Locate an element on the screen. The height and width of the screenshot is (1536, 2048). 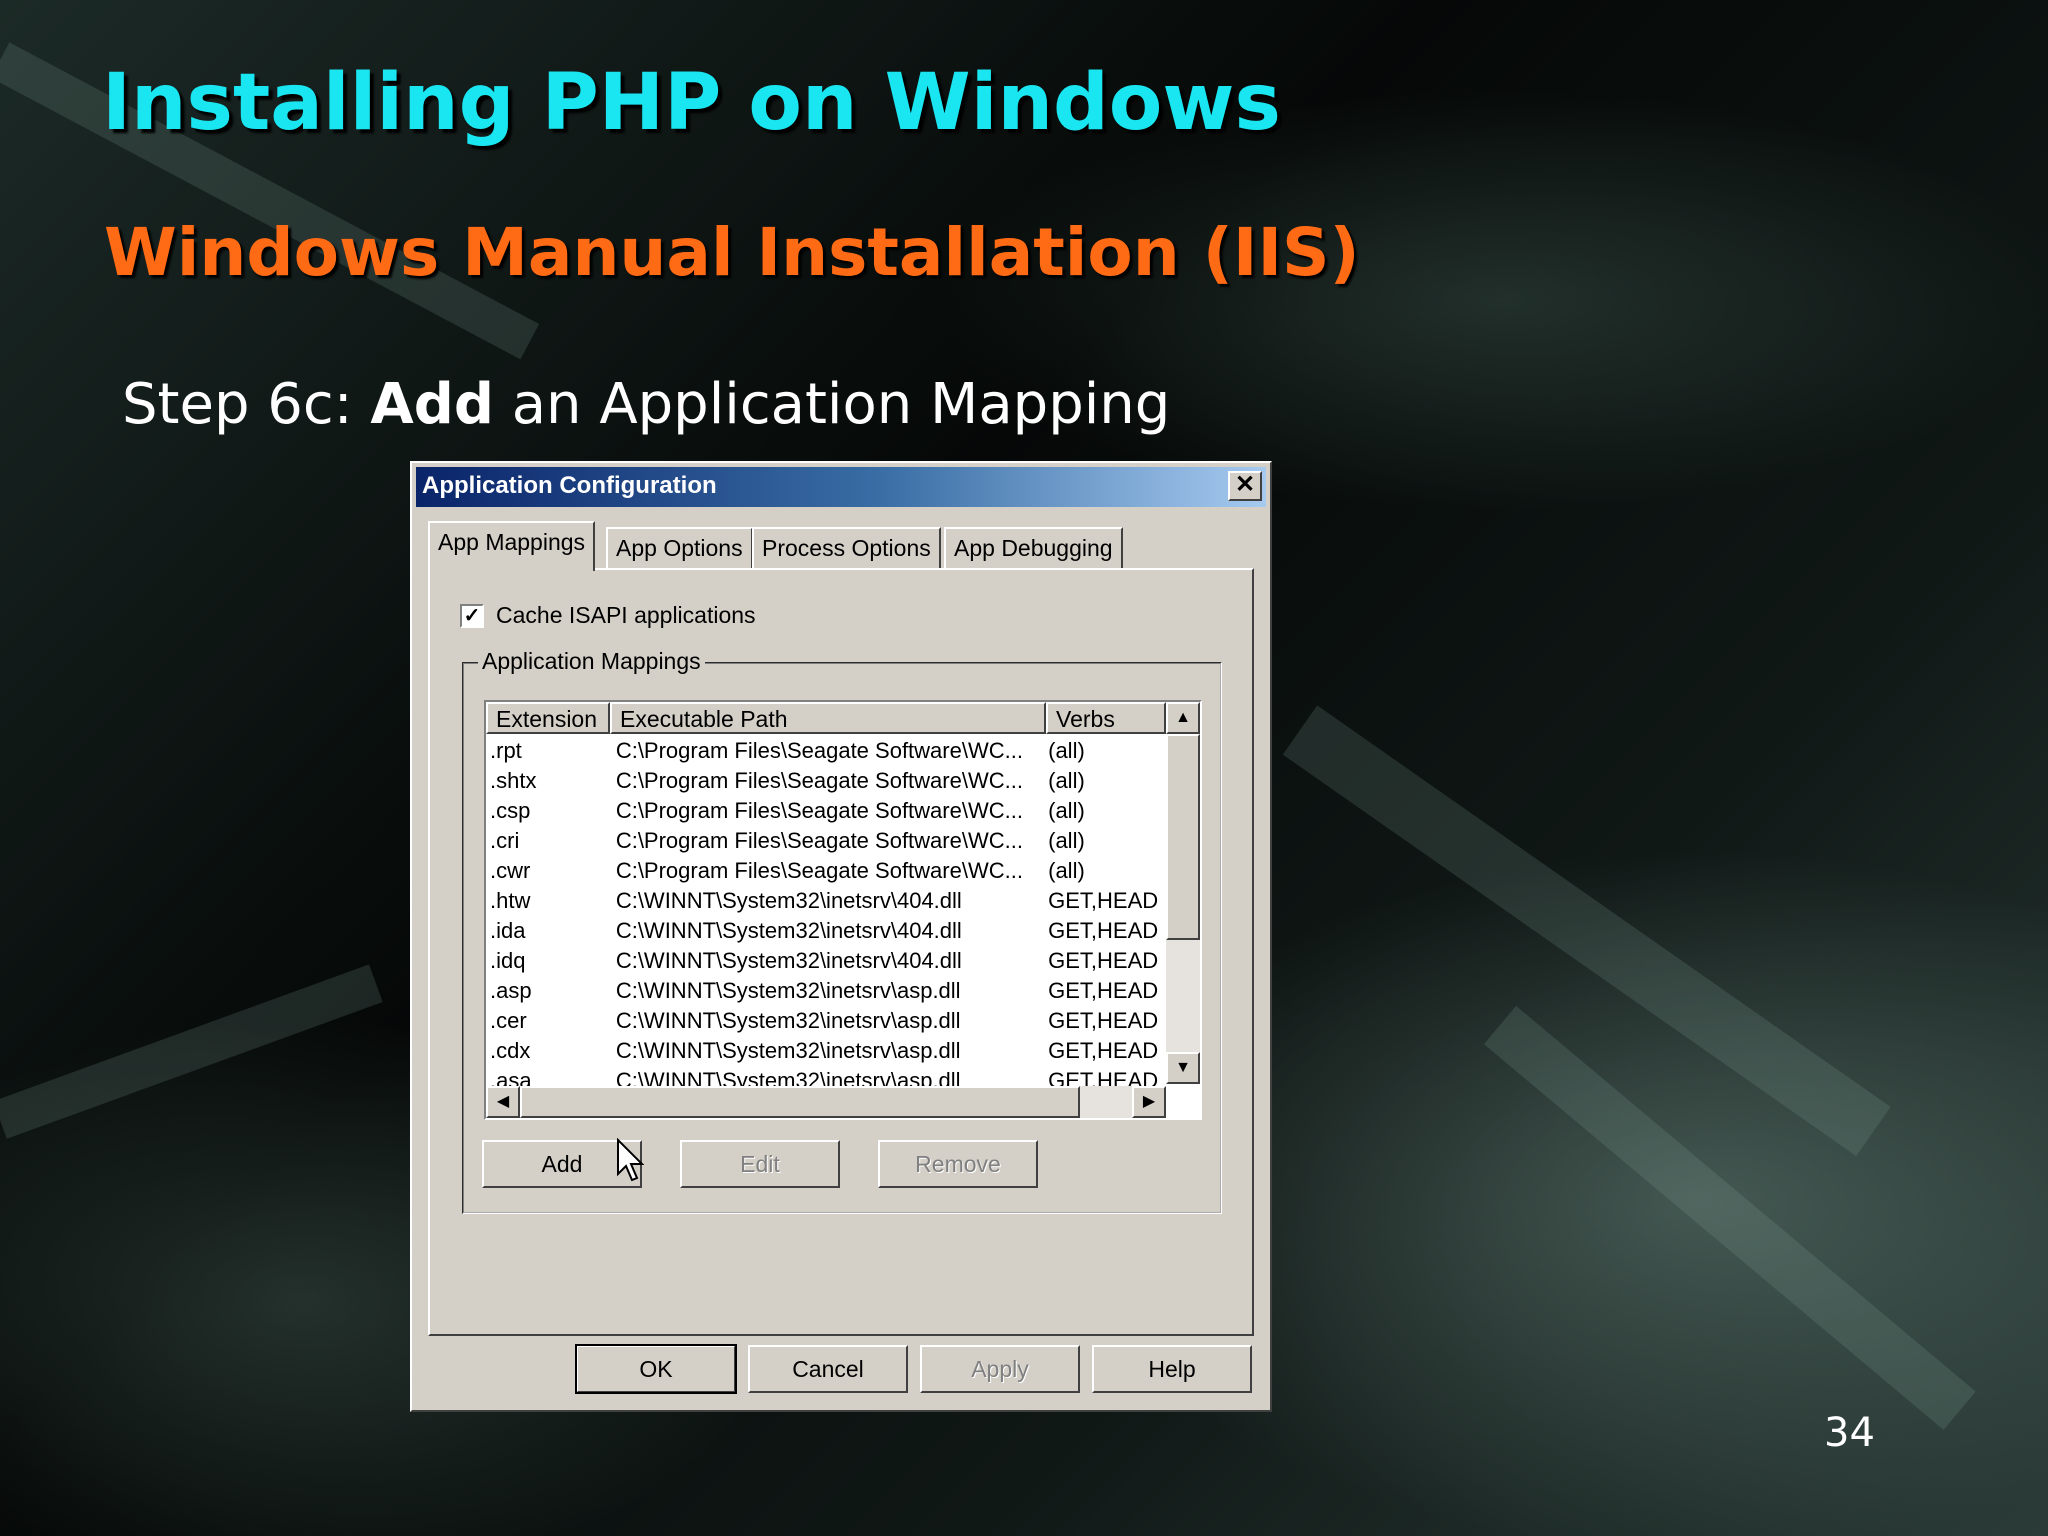
slide-subtitle: Windows Manual Installation (IIS) is located at coordinates (732, 252).